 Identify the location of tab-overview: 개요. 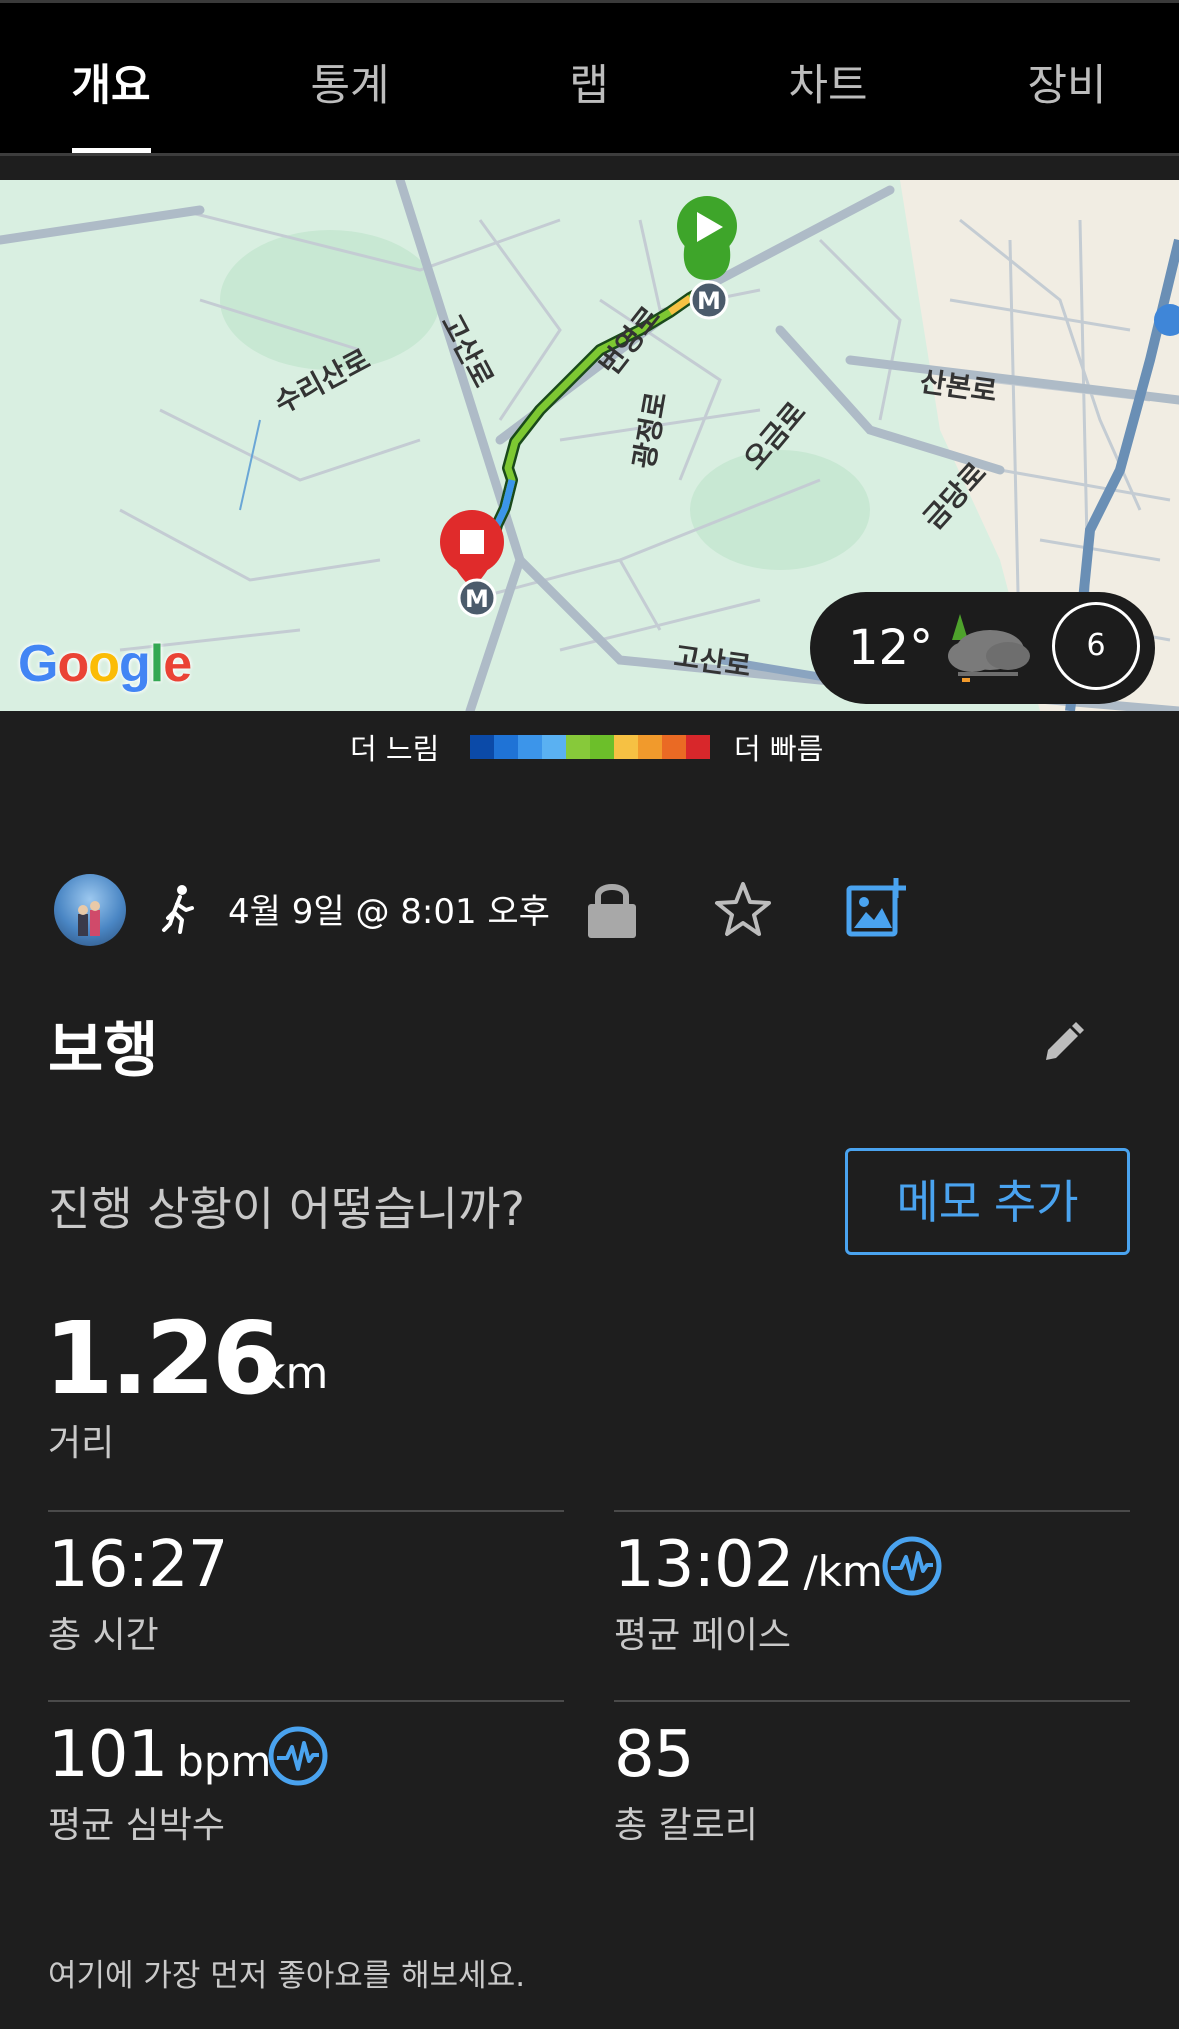
(110, 82).